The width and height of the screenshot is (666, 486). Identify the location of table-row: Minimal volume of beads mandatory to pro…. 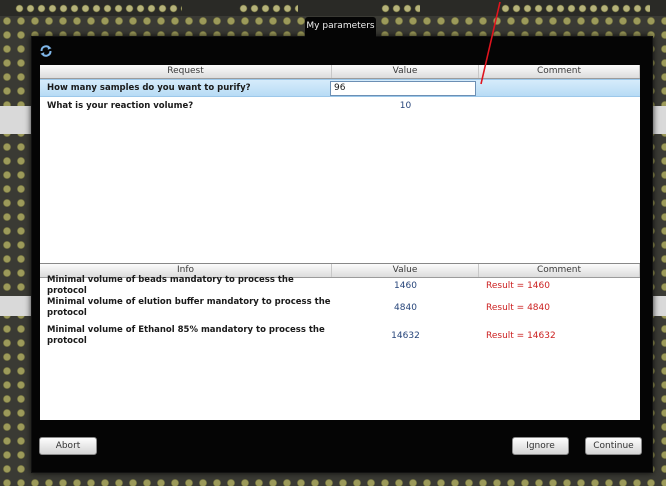
(340, 285).